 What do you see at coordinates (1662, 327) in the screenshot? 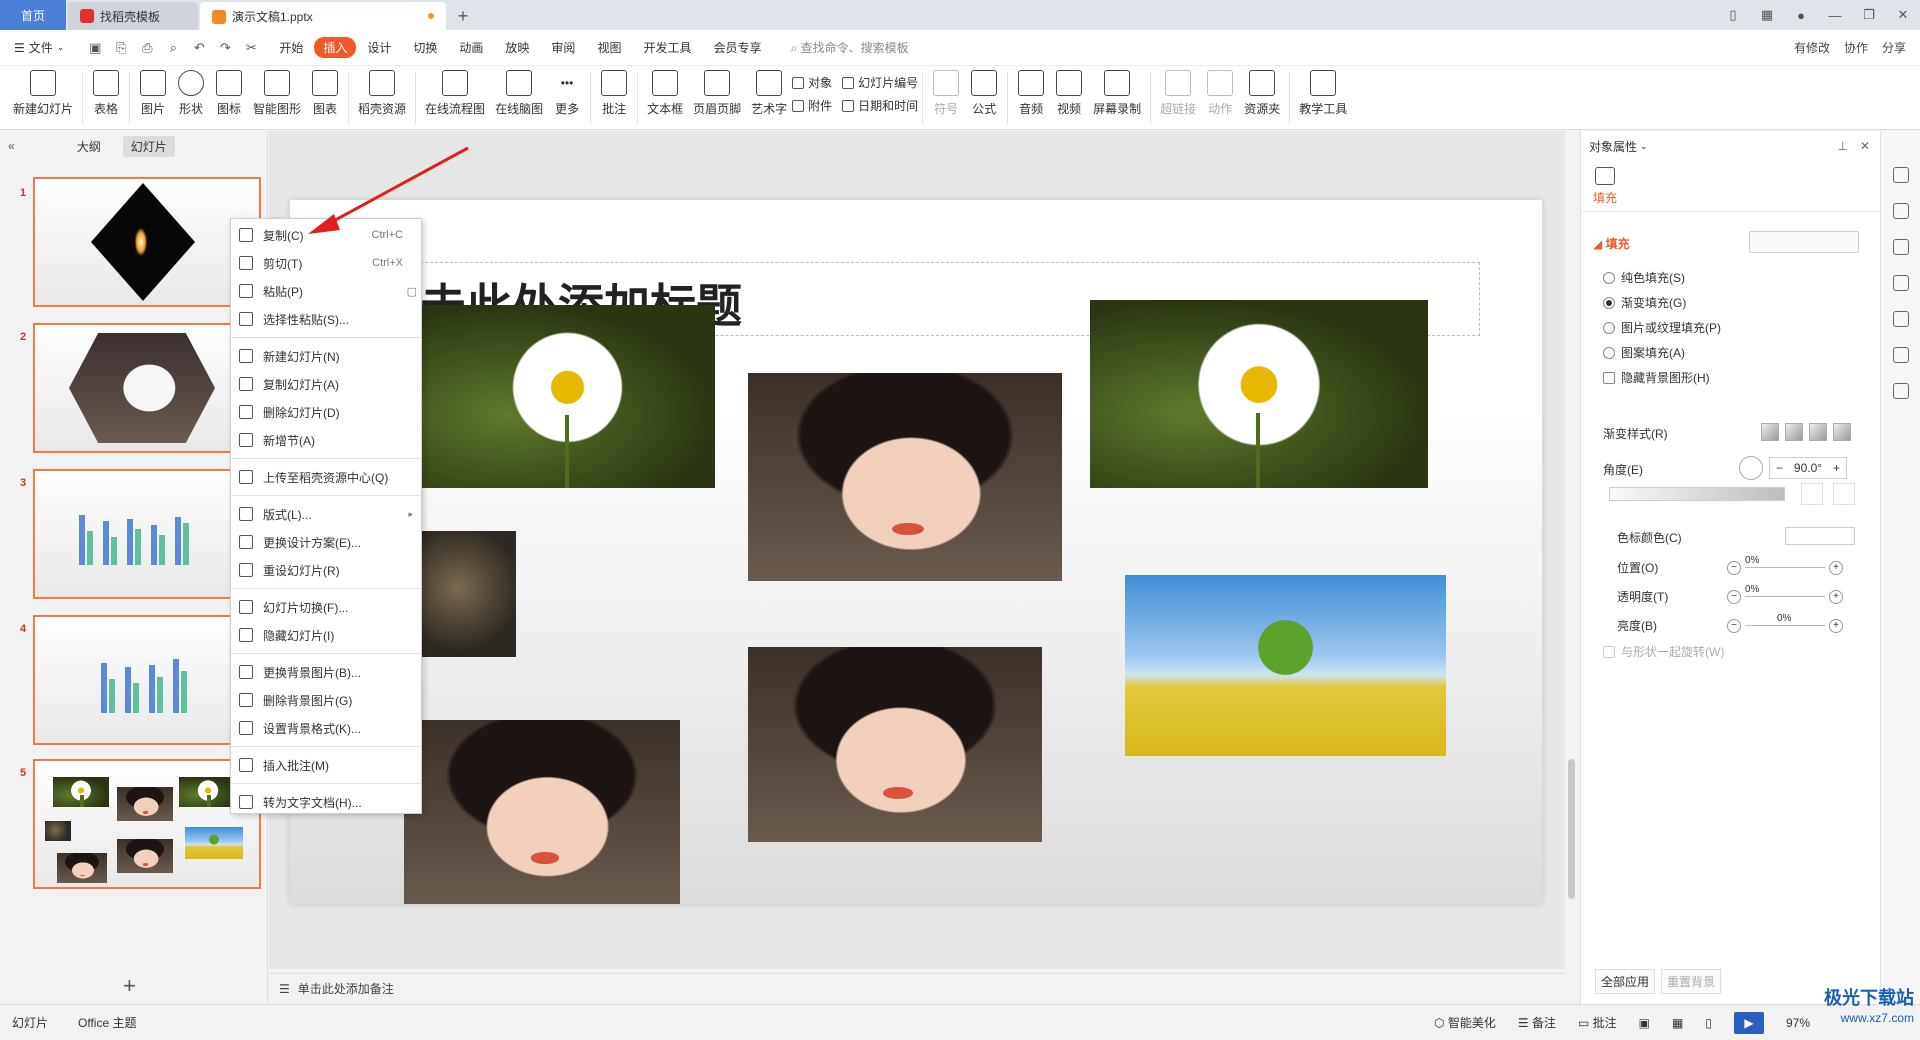
I see `picture-fill-radio: 图片或纹理填充(P)` at bounding box center [1662, 327].